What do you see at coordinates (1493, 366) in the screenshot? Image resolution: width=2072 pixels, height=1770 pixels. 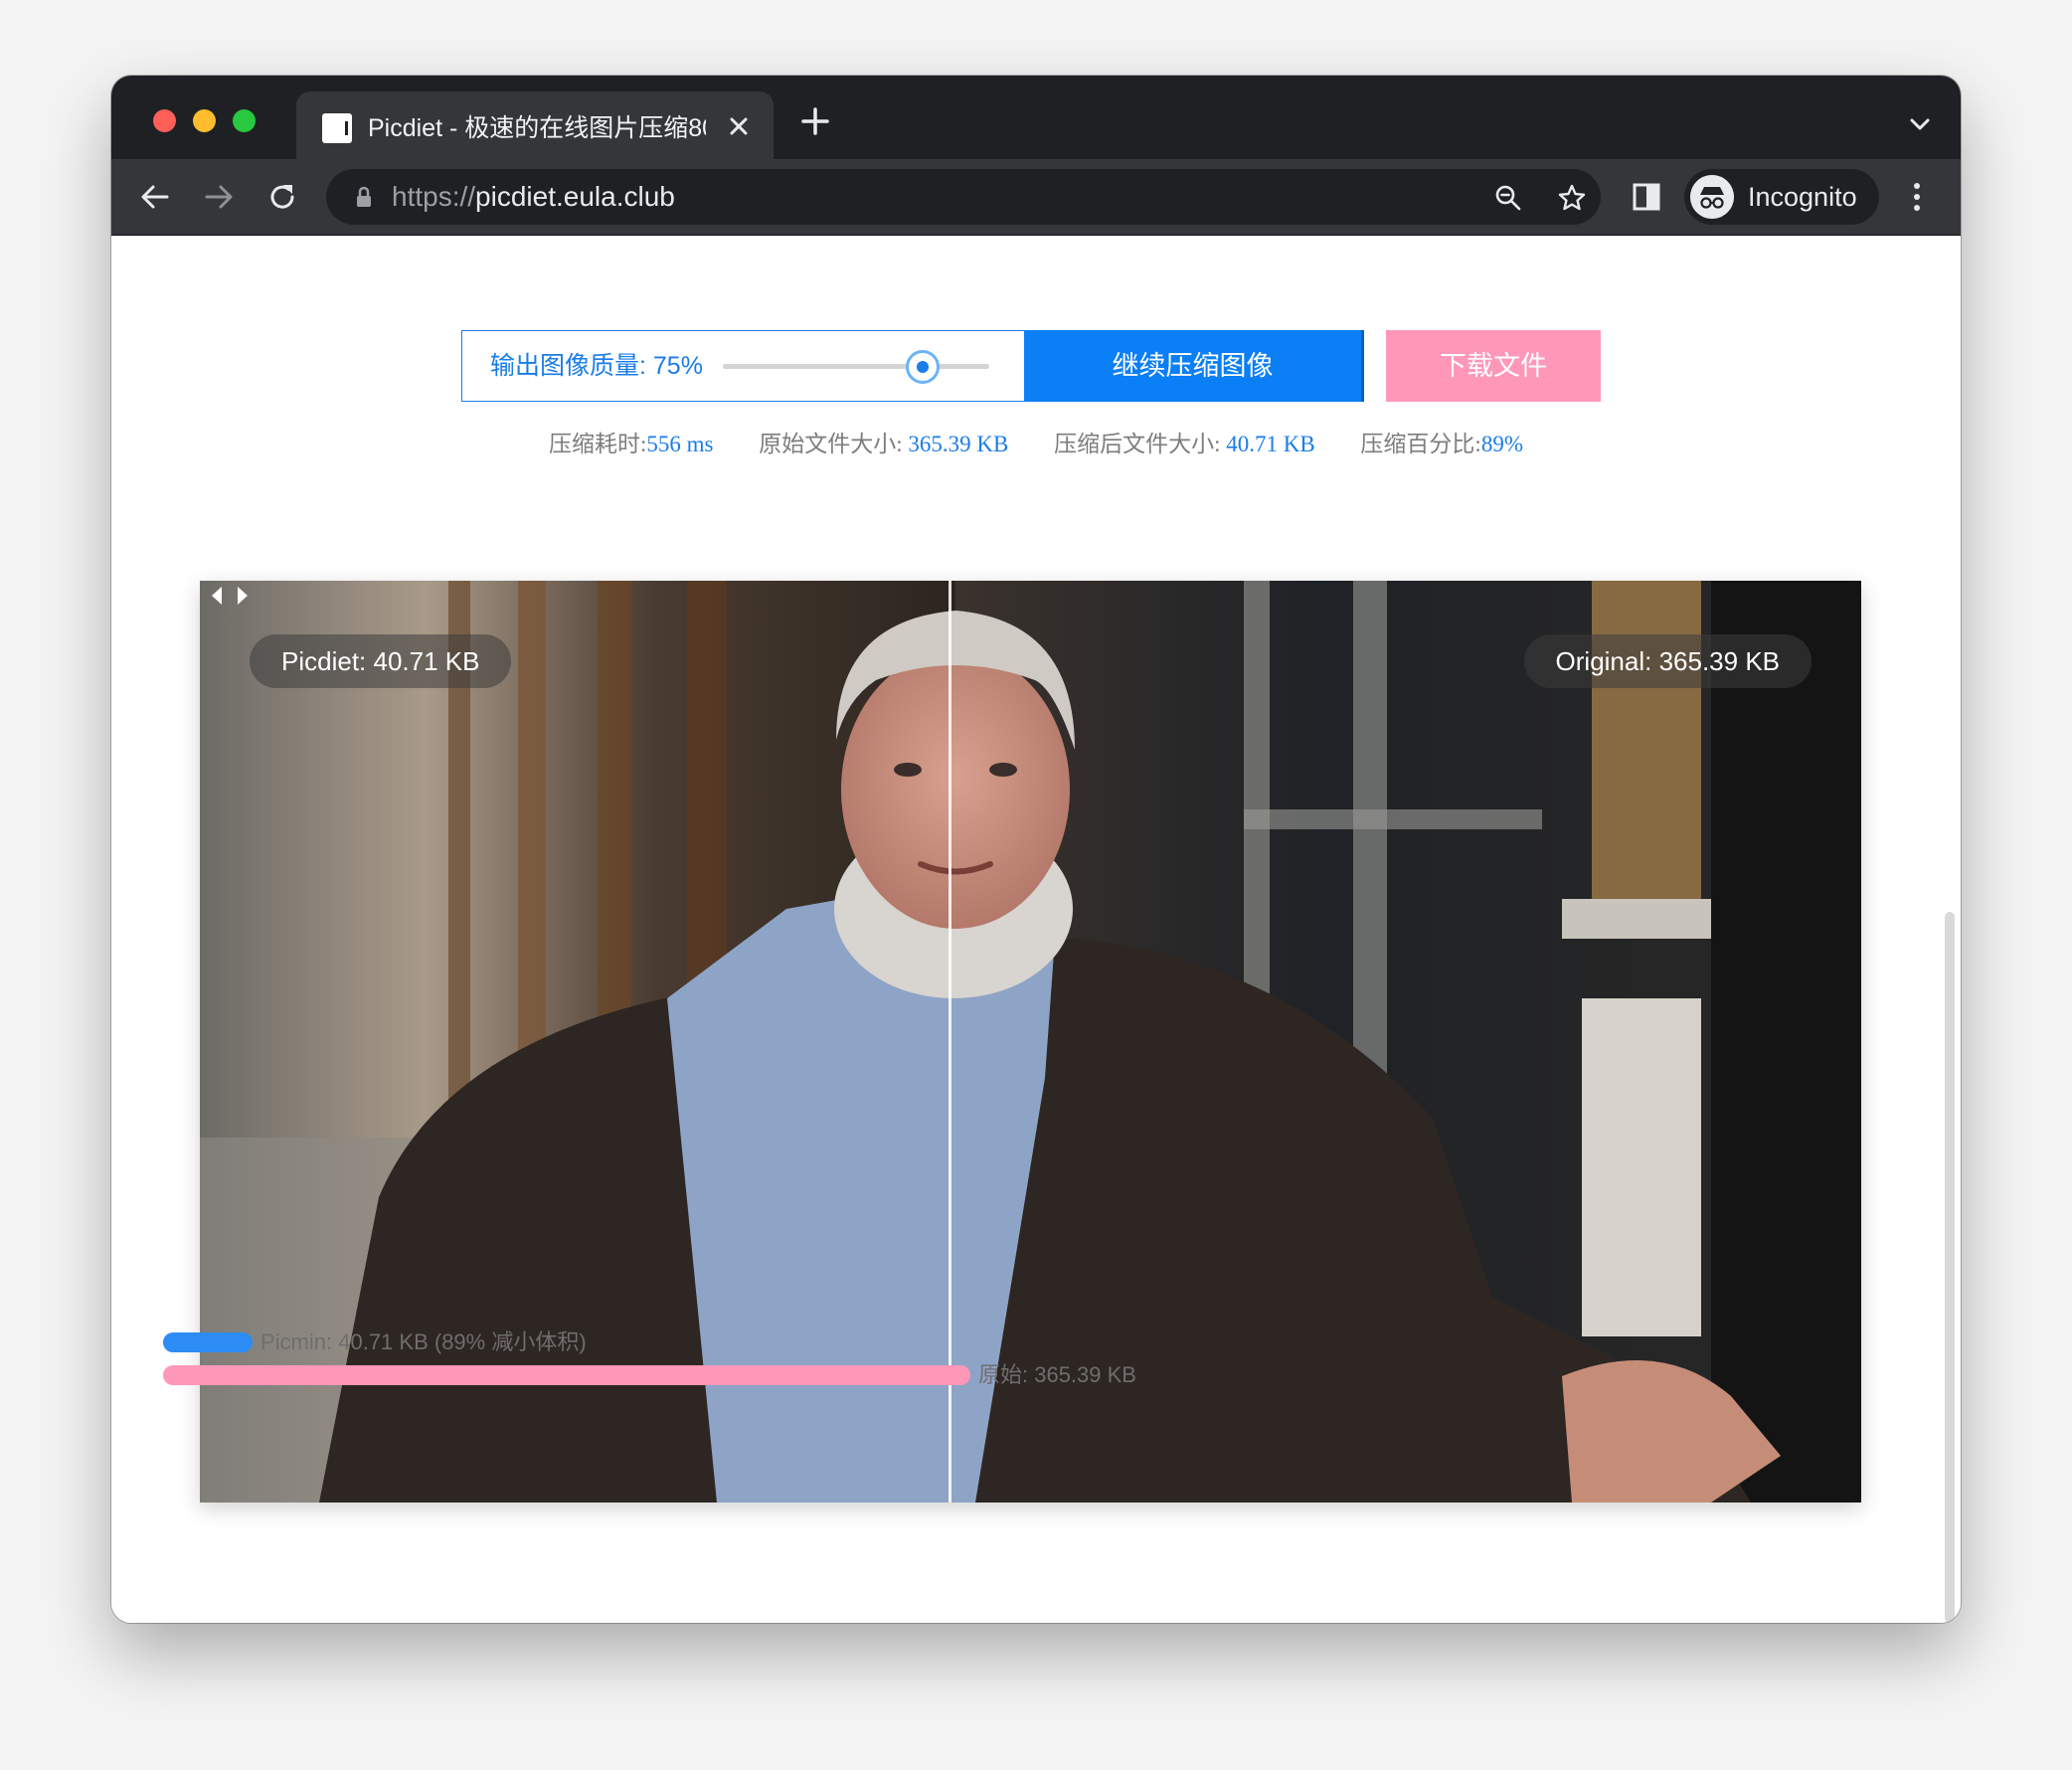 I see `download-file-button: 下载文件` at bounding box center [1493, 366].